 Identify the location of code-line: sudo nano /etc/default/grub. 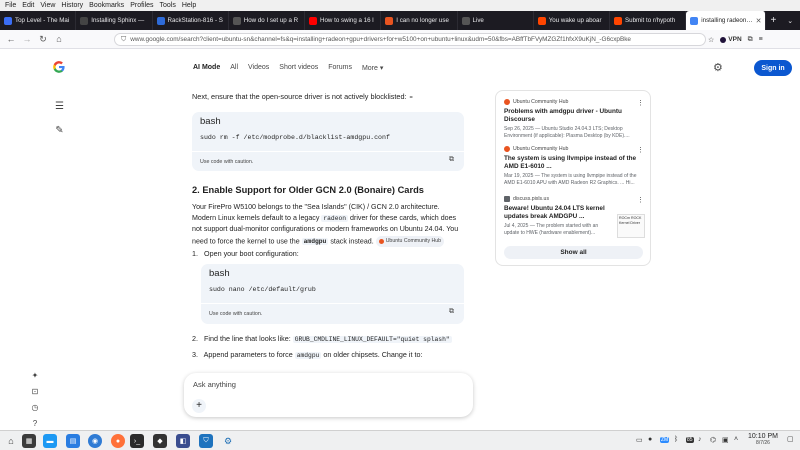
(262, 289).